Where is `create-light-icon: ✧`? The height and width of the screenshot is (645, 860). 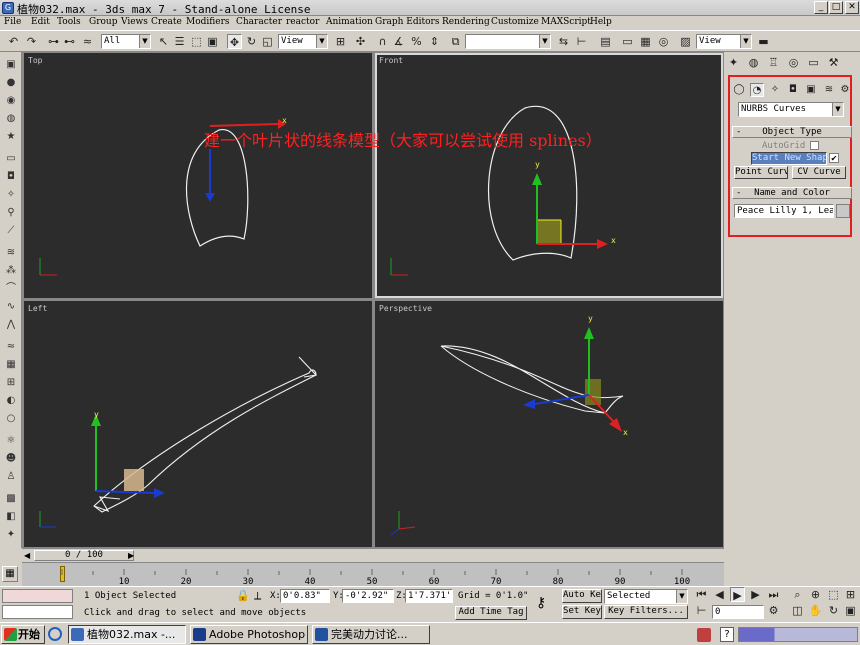
create-light-icon: ✧ is located at coordinates (11, 195).